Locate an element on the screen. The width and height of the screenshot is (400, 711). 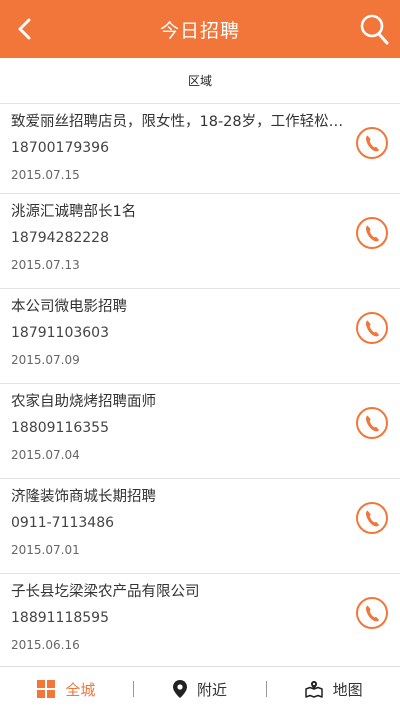
list-item: 农家自助烧烤招聘面师 18809116355 2015.07.04 is located at coordinates (200, 431).